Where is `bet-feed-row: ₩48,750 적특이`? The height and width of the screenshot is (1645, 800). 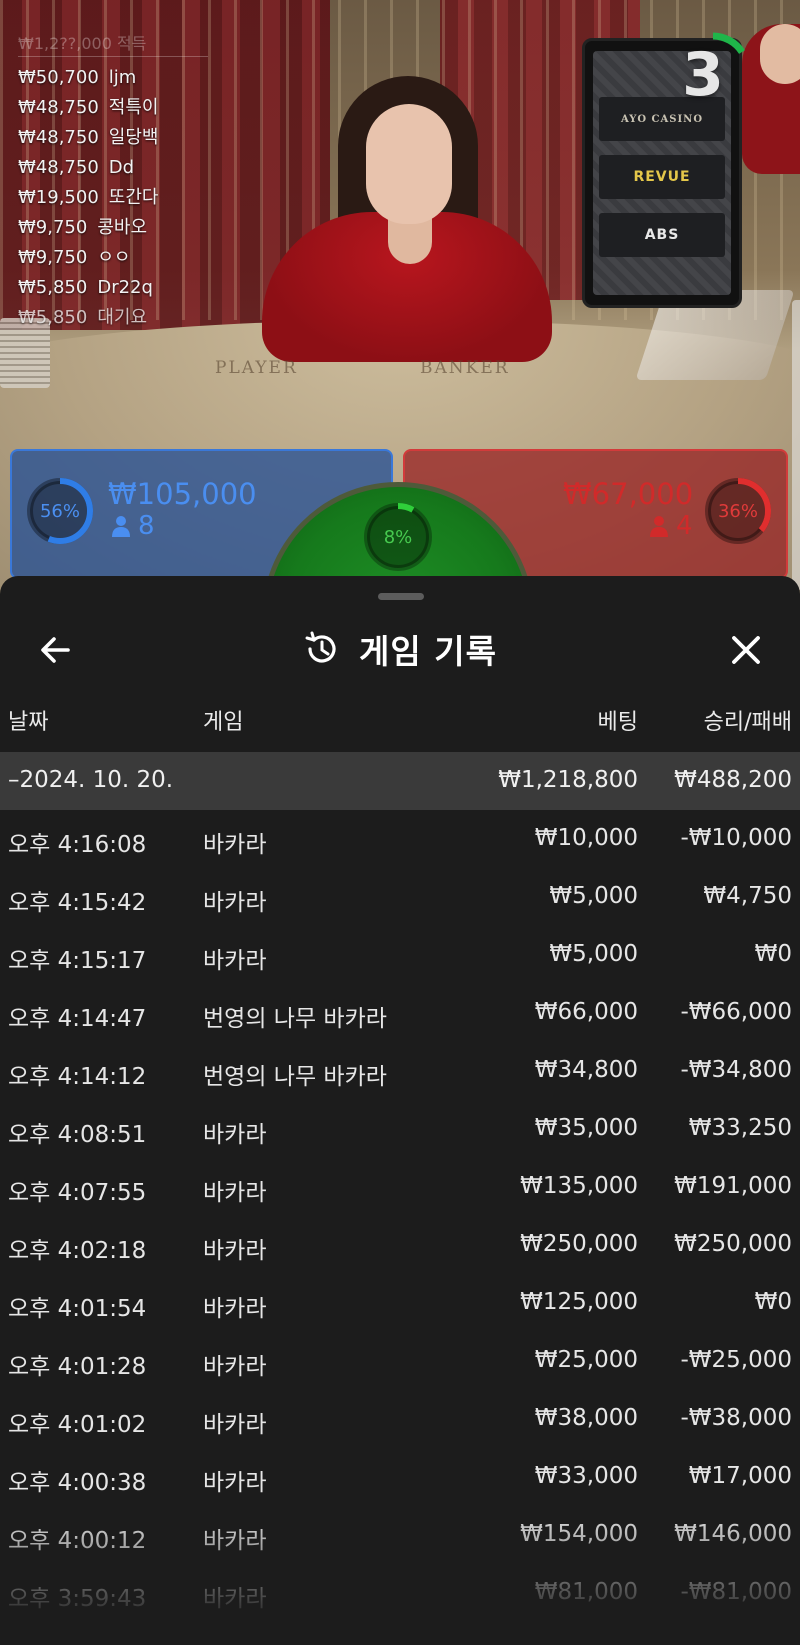
bet-feed-row: ₩48,750 적특이 is located at coordinates (113, 108).